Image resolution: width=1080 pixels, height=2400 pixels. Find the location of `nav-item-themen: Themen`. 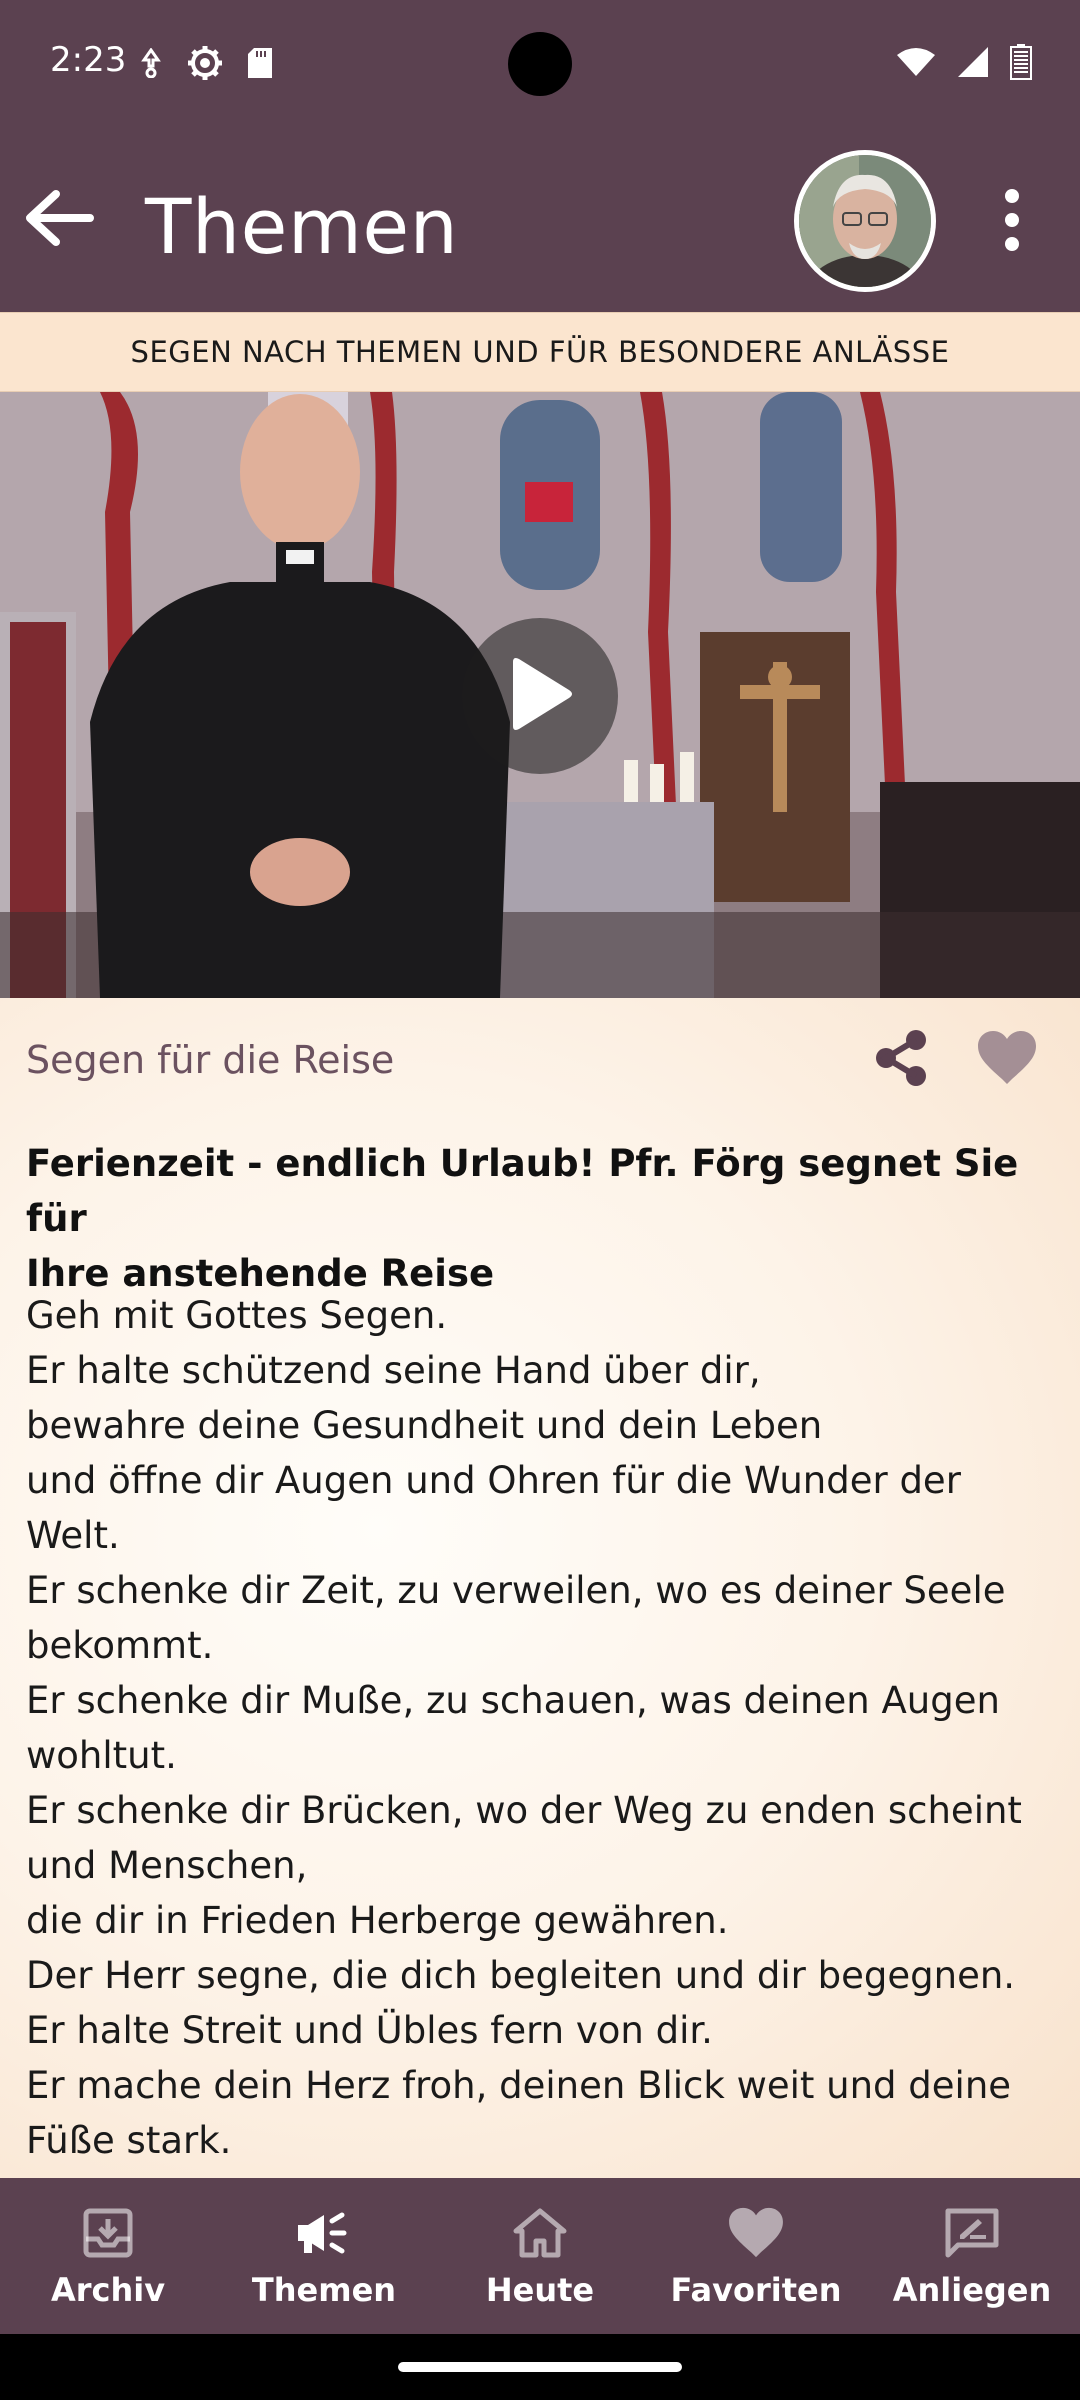

nav-item-themen: Themen is located at coordinates (324, 2256).